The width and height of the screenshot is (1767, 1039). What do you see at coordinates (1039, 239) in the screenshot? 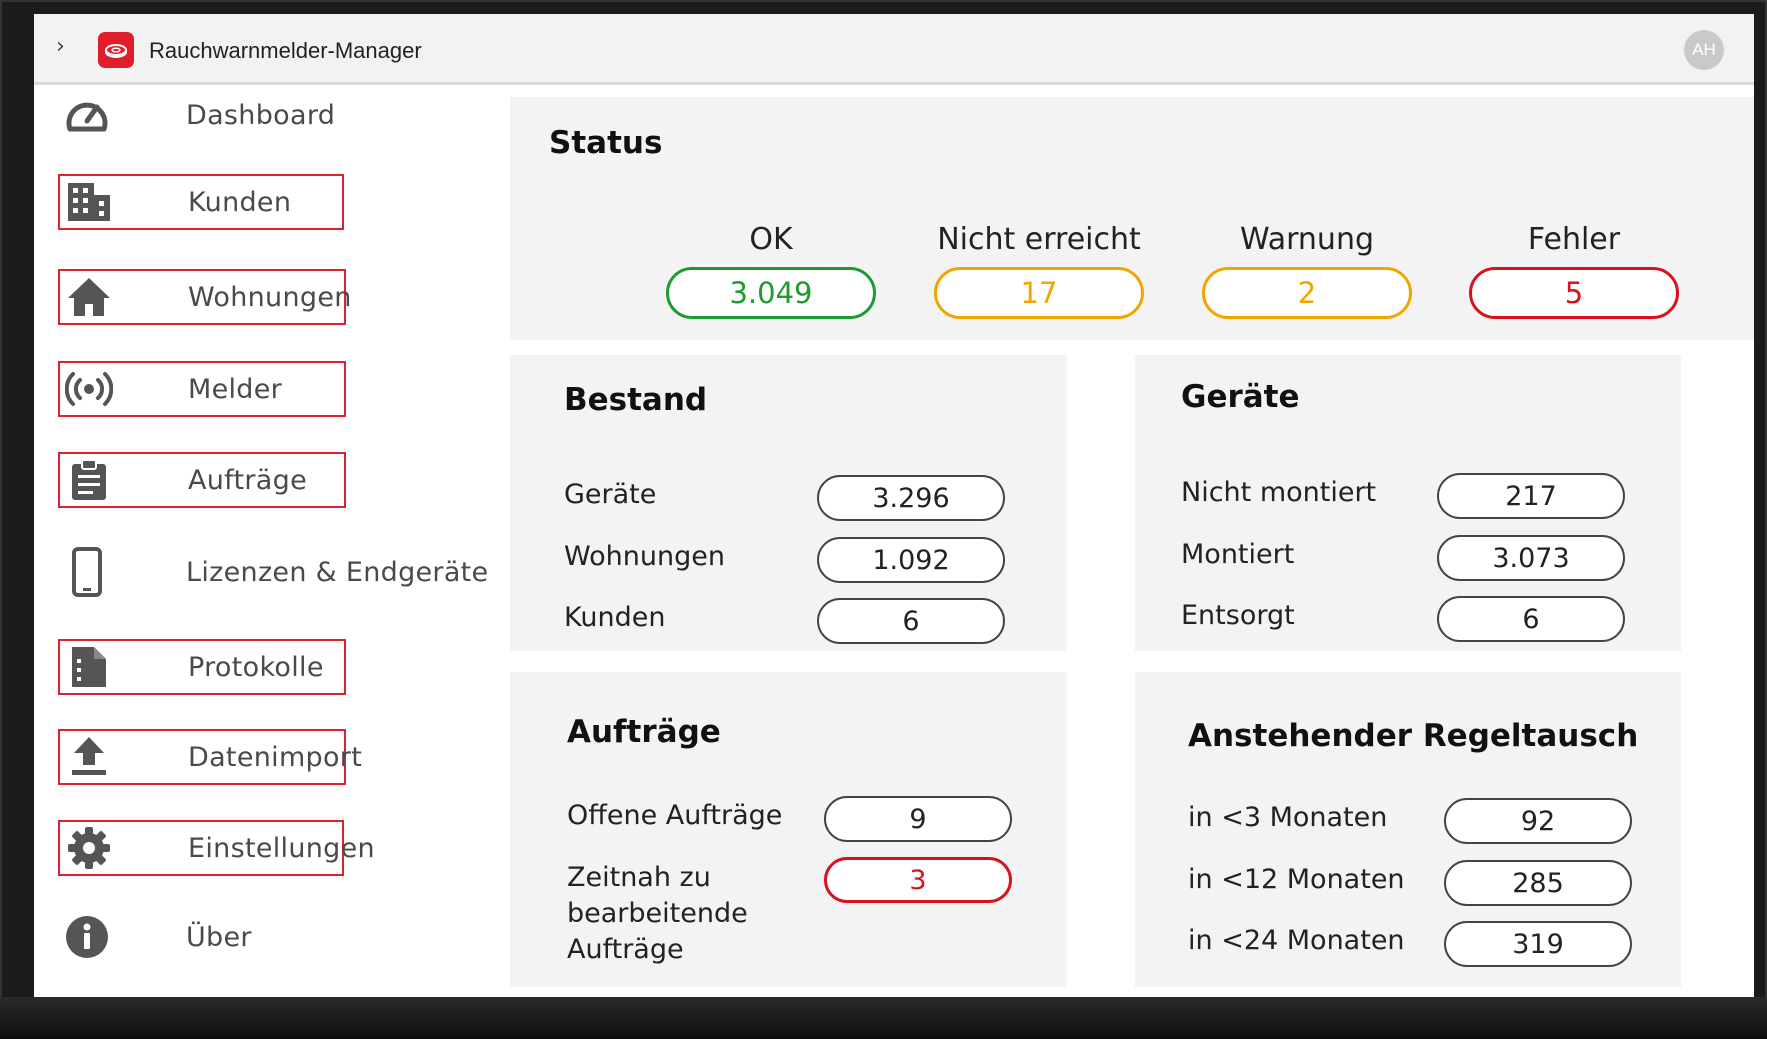
I see `status-nicht-erreicht-label: Nicht erreicht` at bounding box center [1039, 239].